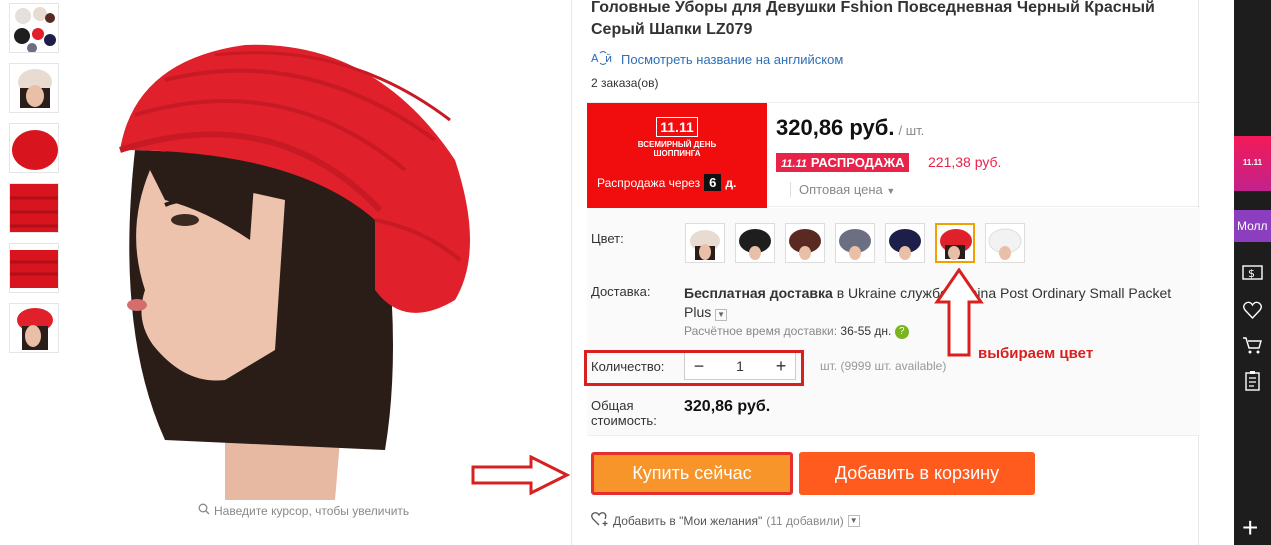  What do you see at coordinates (607, 238) in the screenshot?
I see `color-label: Цвет:` at bounding box center [607, 238].